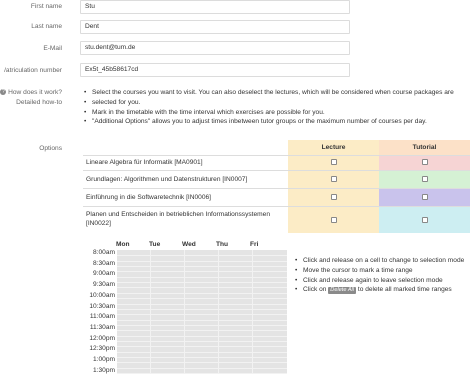 This screenshot has height=374, width=474. Describe the element at coordinates (215, 27) in the screenshot. I see `last-name-field: Dent` at that location.